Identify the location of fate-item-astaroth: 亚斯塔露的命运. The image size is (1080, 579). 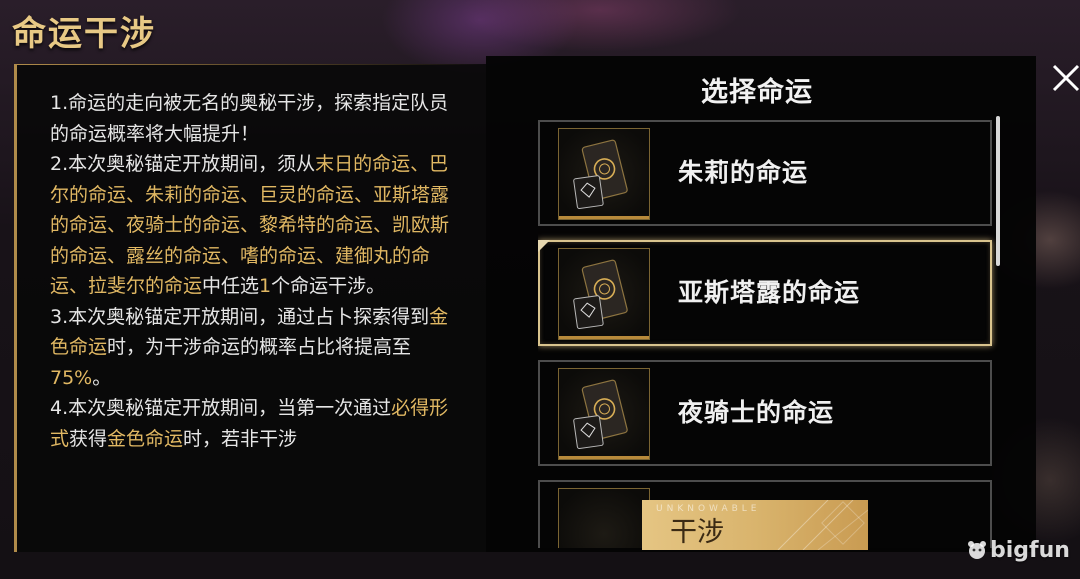
(765, 293).